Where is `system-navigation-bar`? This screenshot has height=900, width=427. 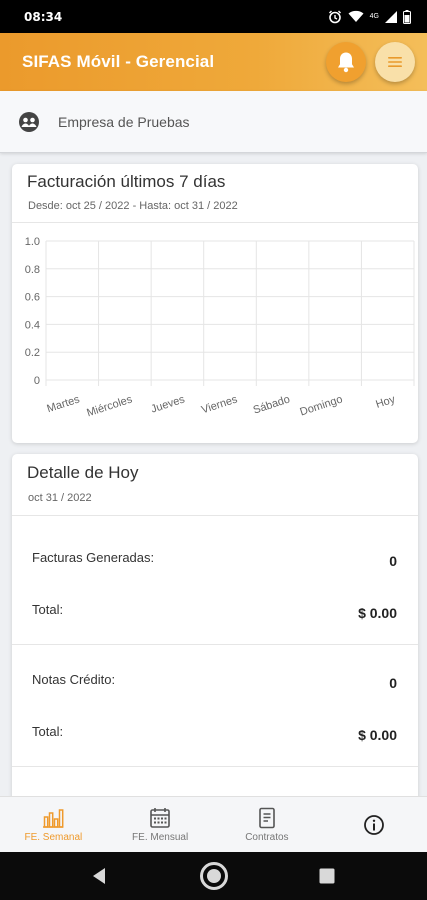 system-navigation-bar is located at coordinates (213, 876).